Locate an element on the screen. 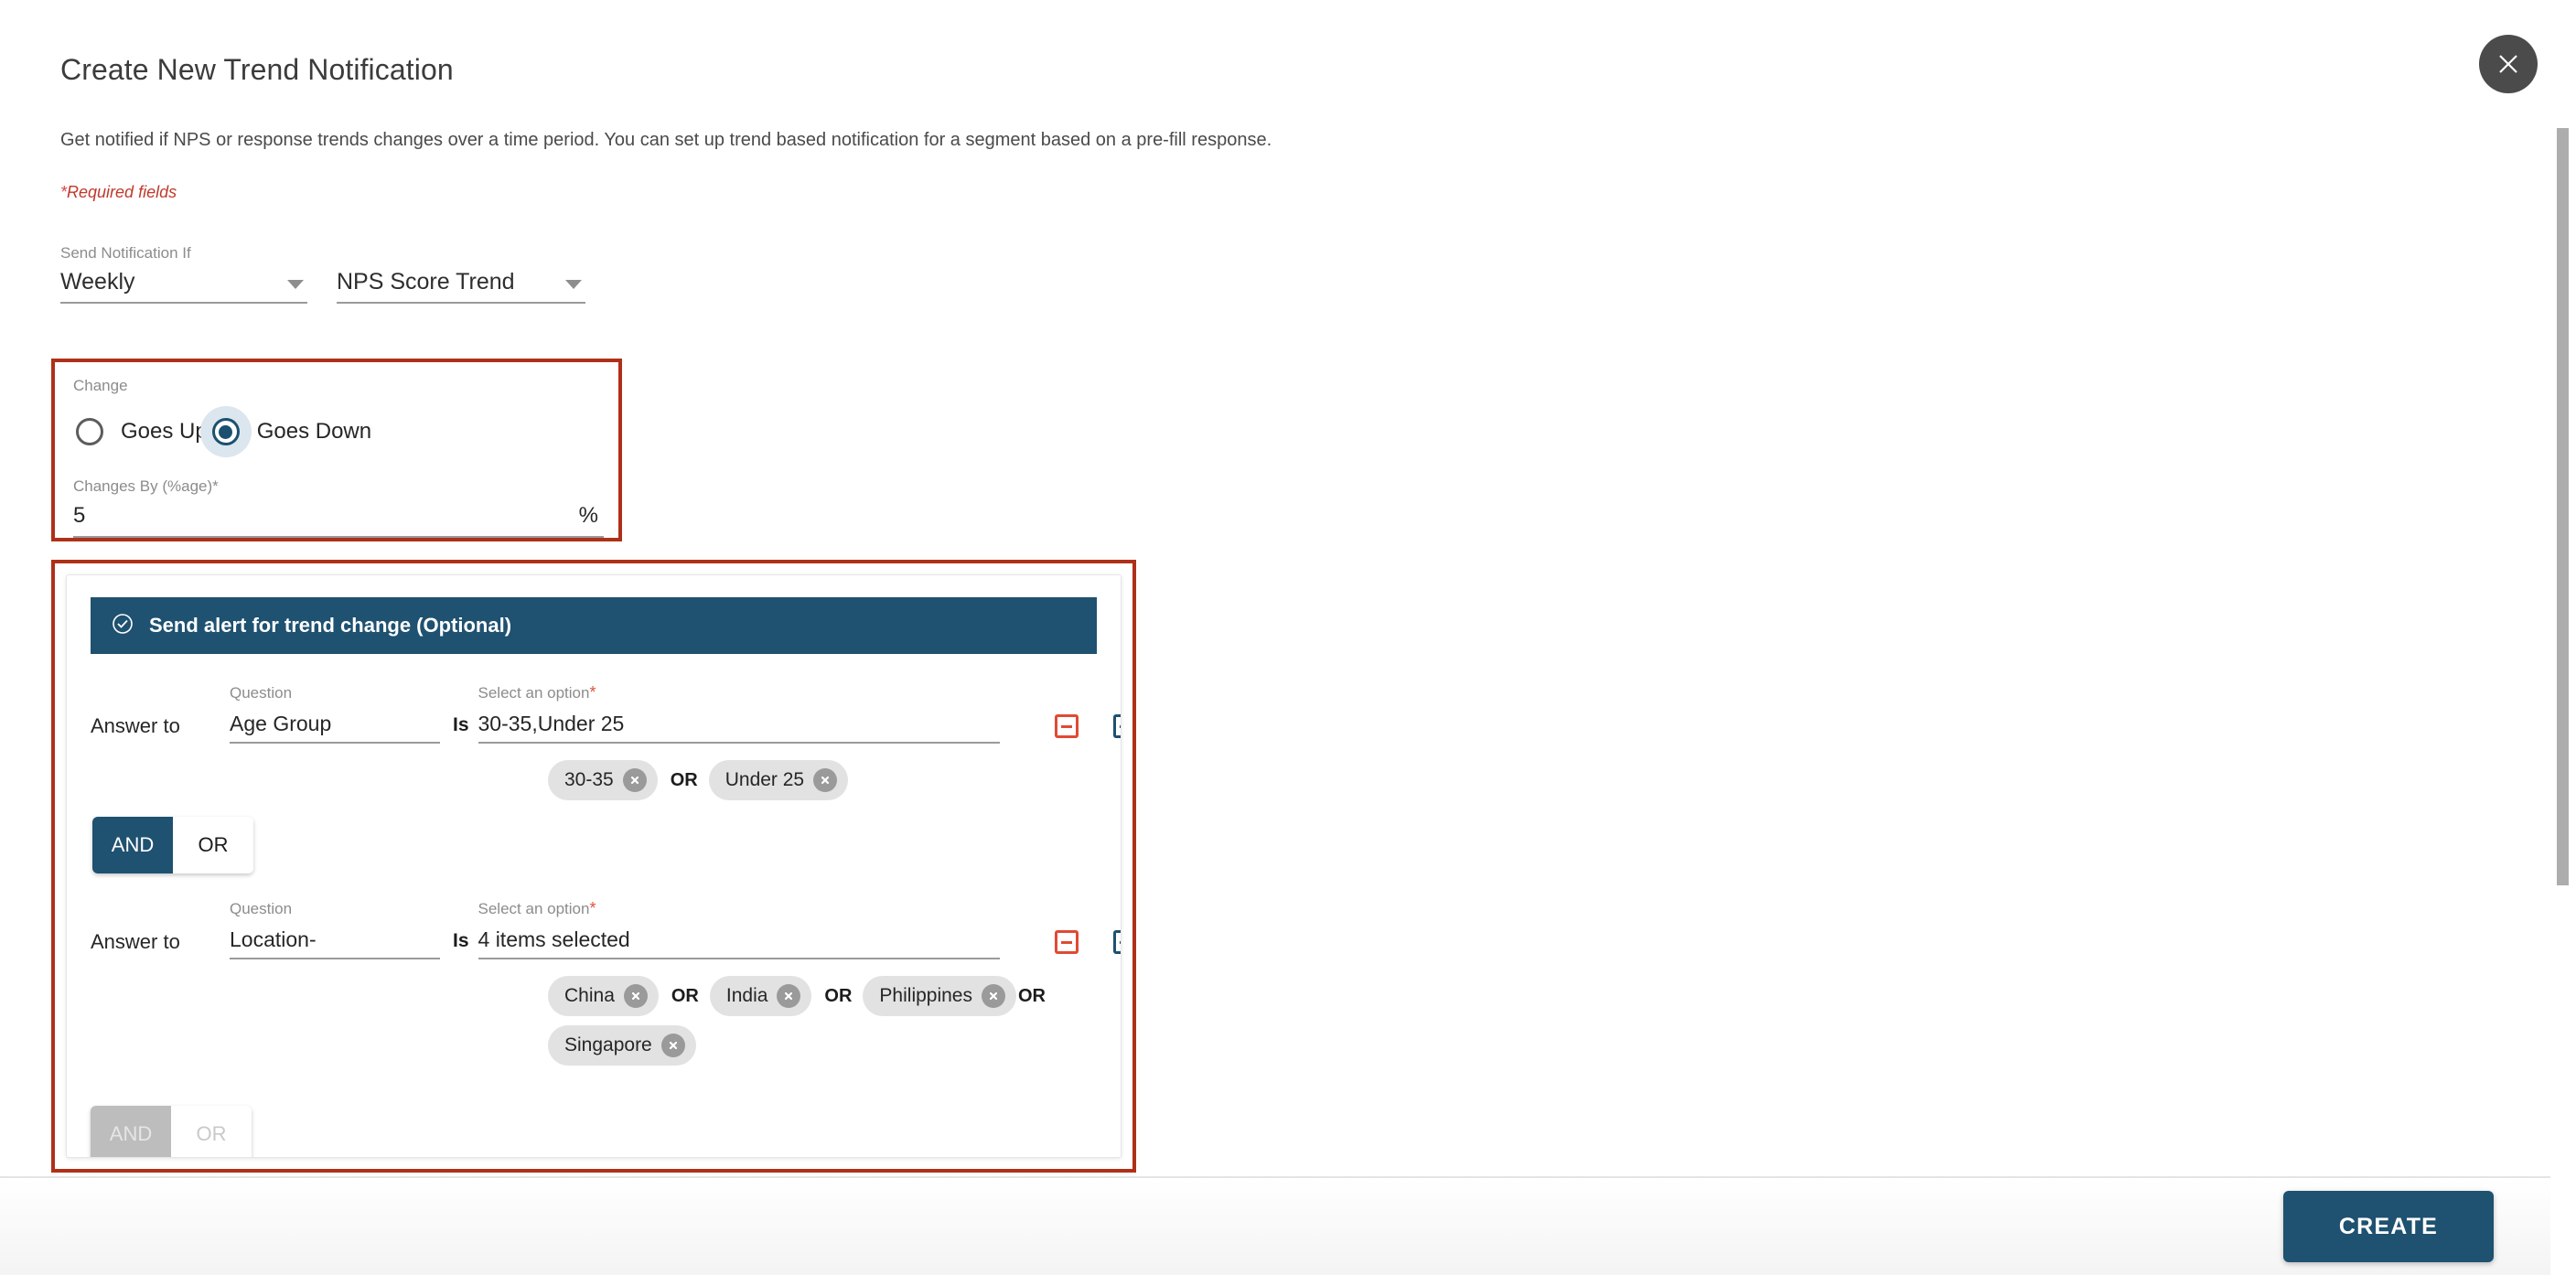  metric-select-wrap: NPS Score Trend is located at coordinates (461, 274).